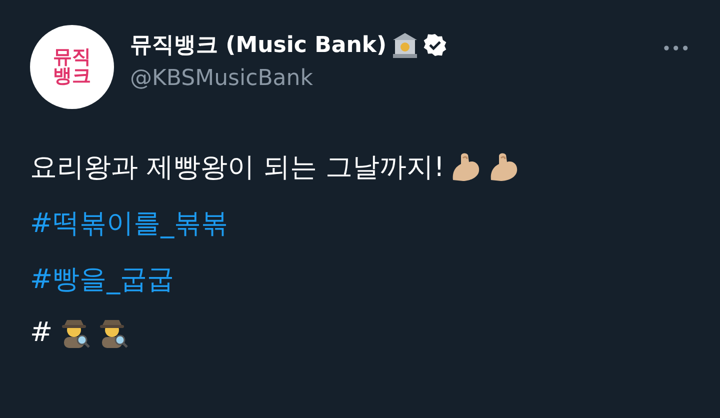  I want to click on avatar-logo: 뮤직뱅크, so click(72, 67).